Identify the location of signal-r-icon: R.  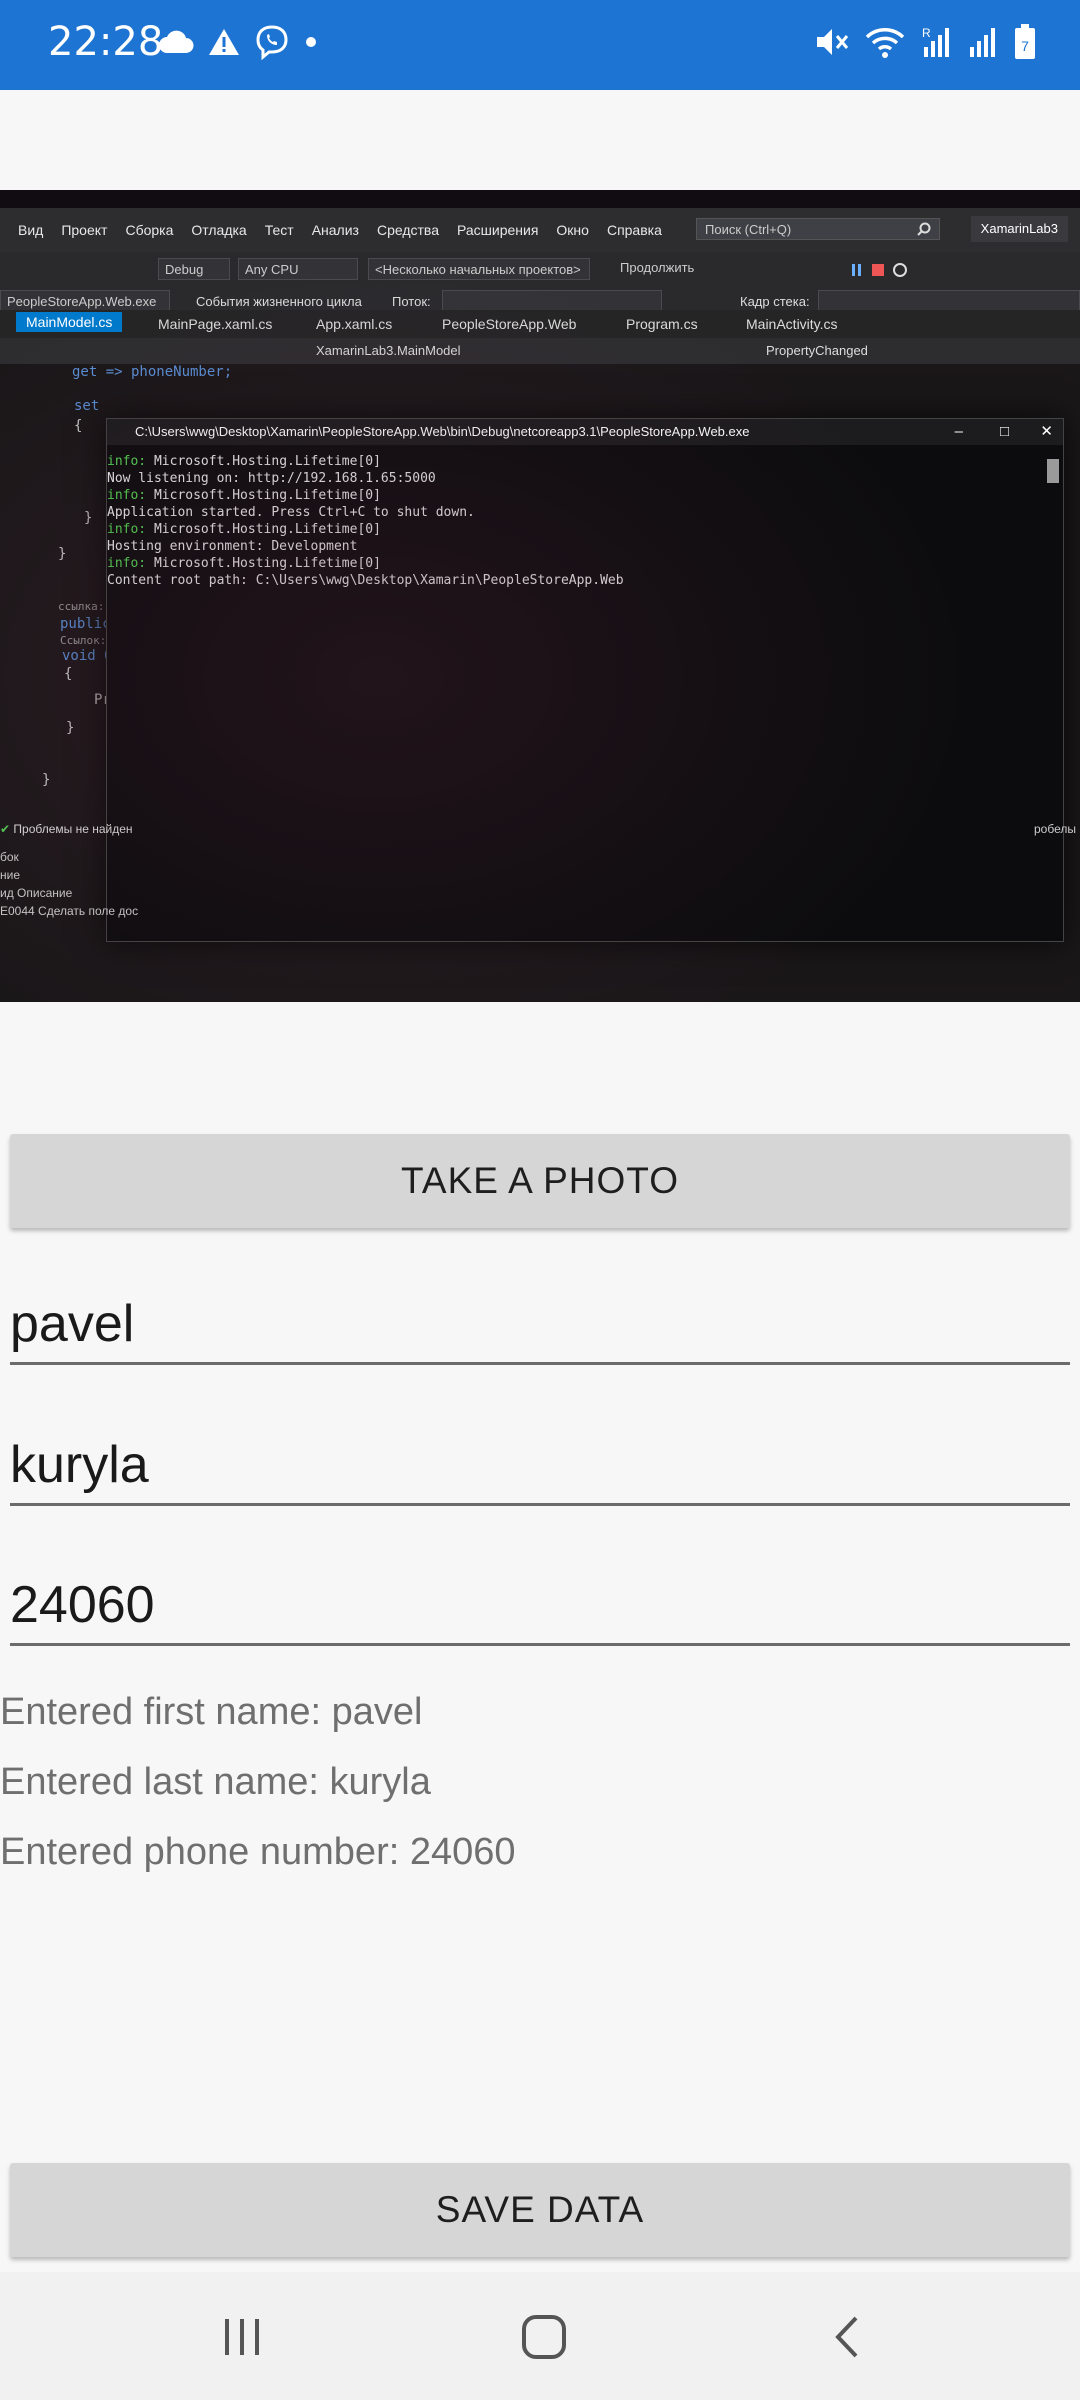
(935, 41).